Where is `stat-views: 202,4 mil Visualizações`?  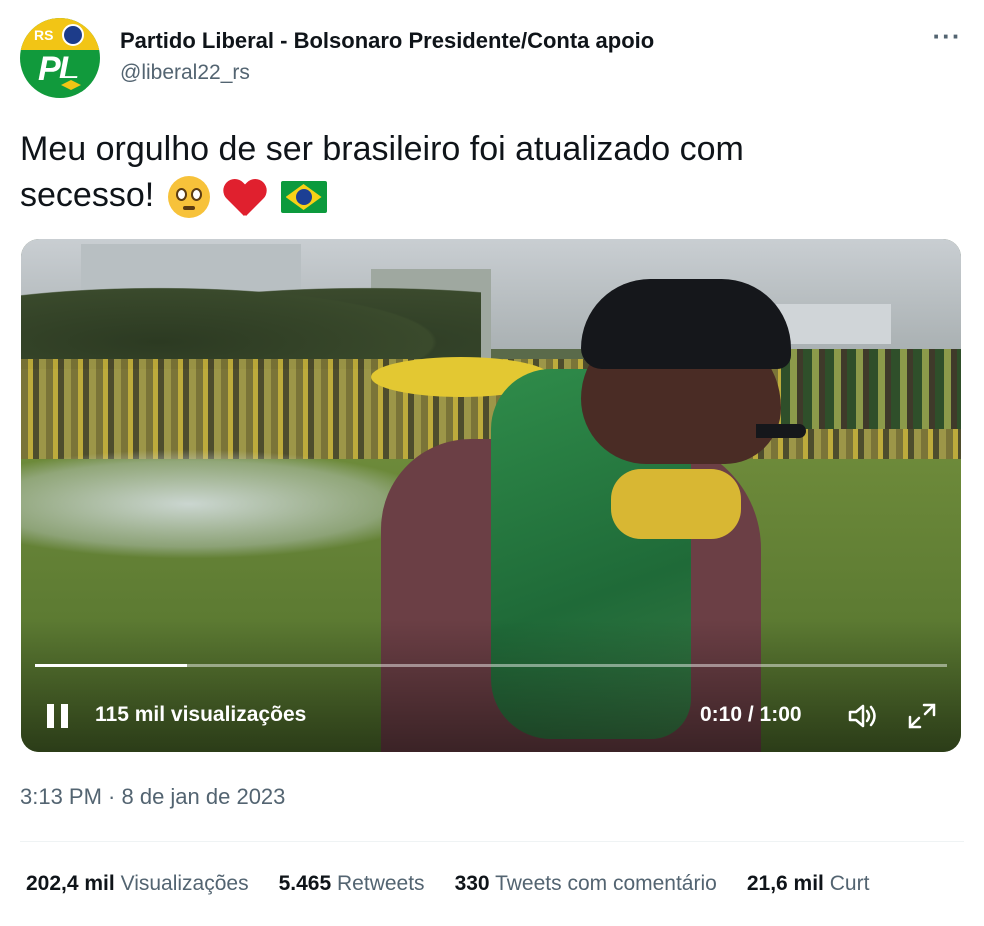
stat-views: 202,4 mil Visualizações is located at coordinates (137, 884).